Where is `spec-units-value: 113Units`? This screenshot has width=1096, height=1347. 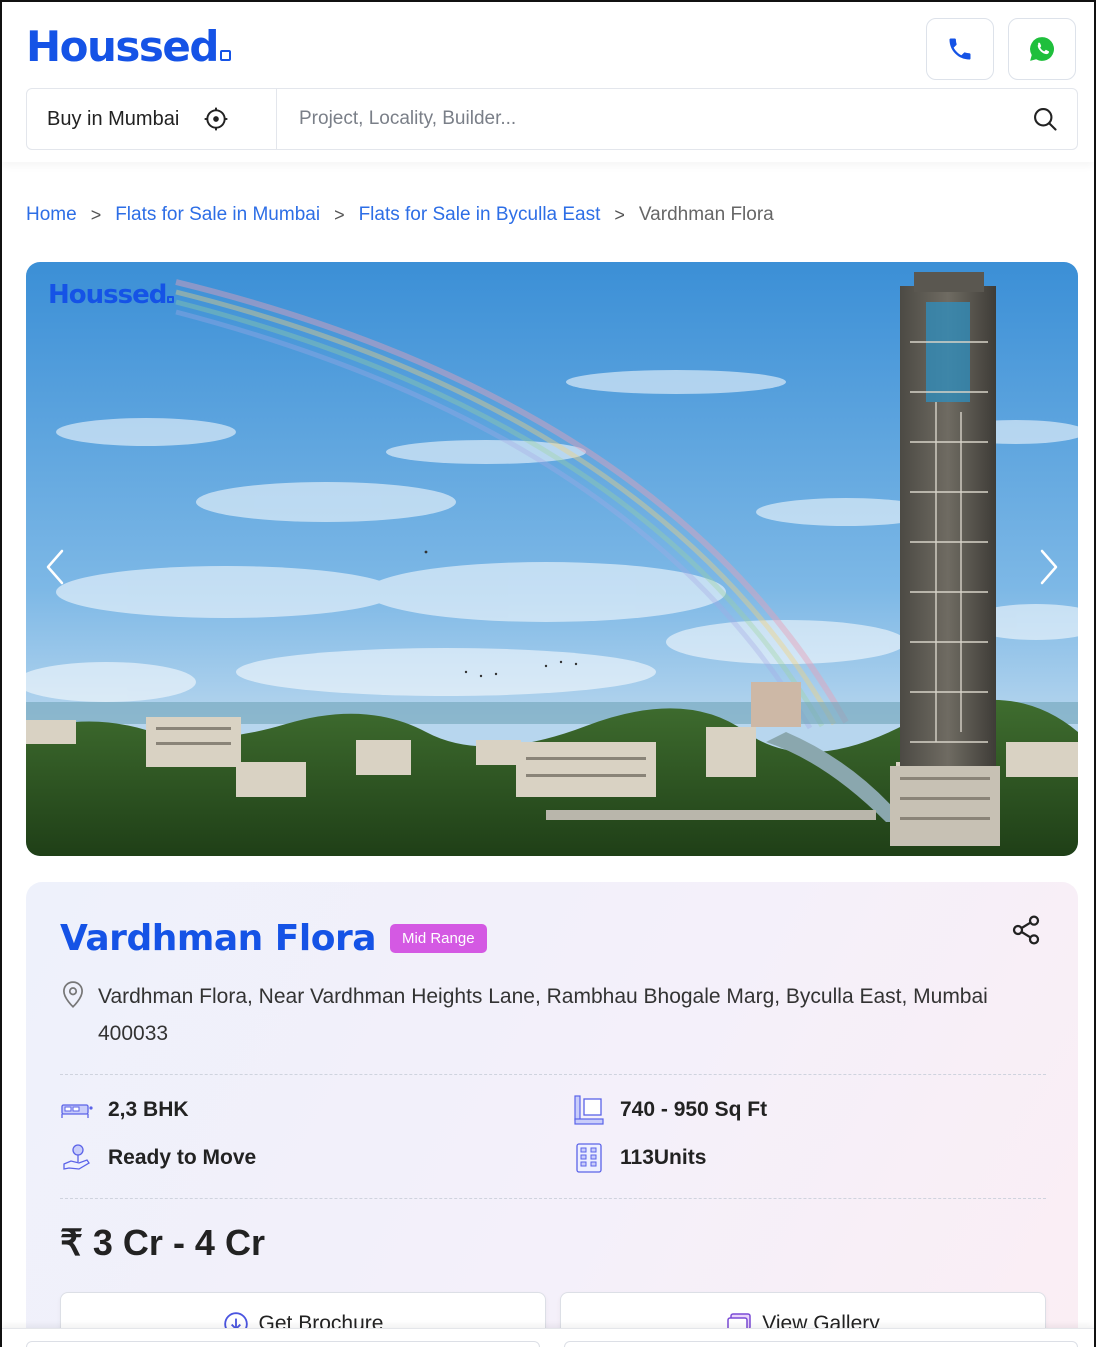
spec-units-value: 113Units is located at coordinates (663, 1157).